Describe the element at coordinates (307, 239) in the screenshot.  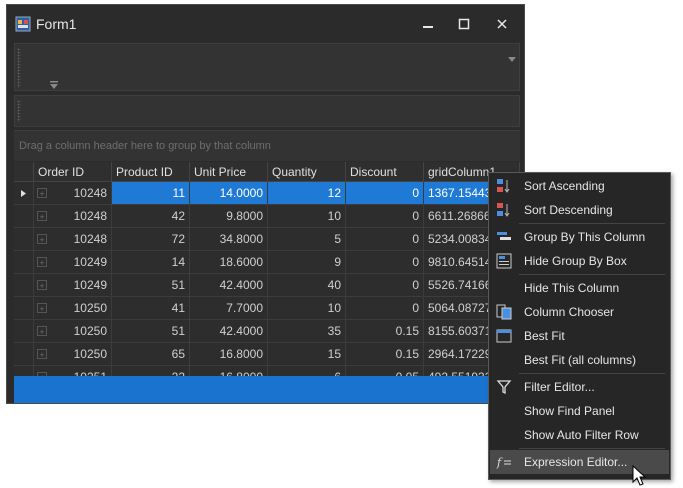
I see `table-cell: 5` at that location.